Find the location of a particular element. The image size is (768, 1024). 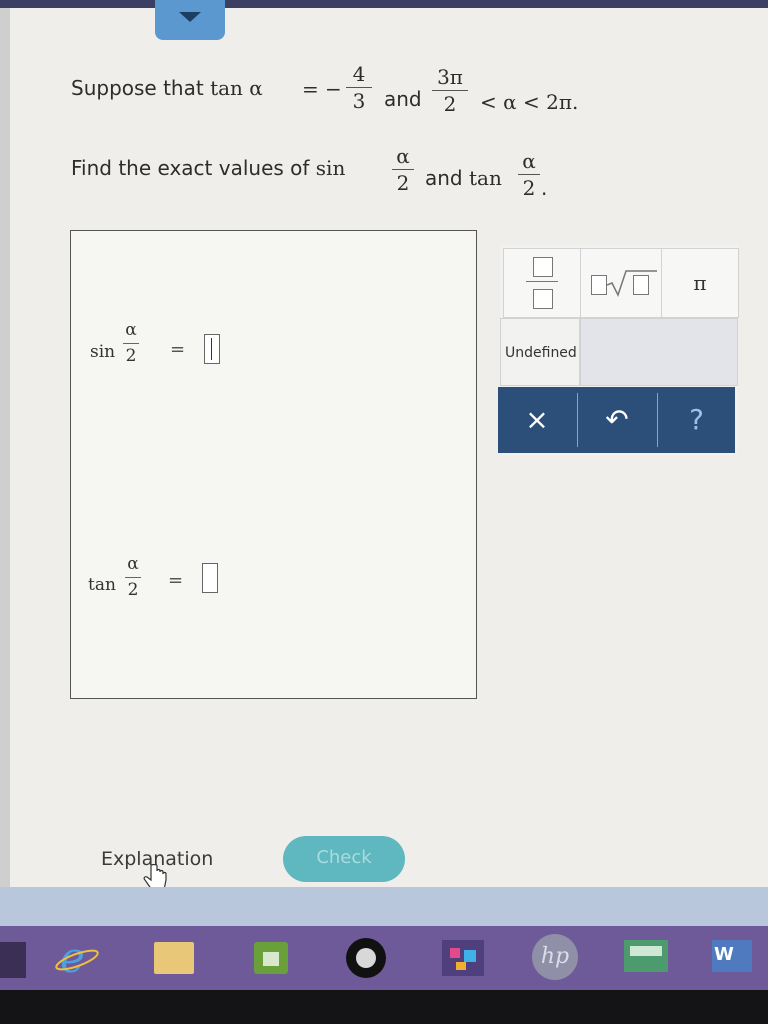

media-player-icon is located at coordinates (367, 957).